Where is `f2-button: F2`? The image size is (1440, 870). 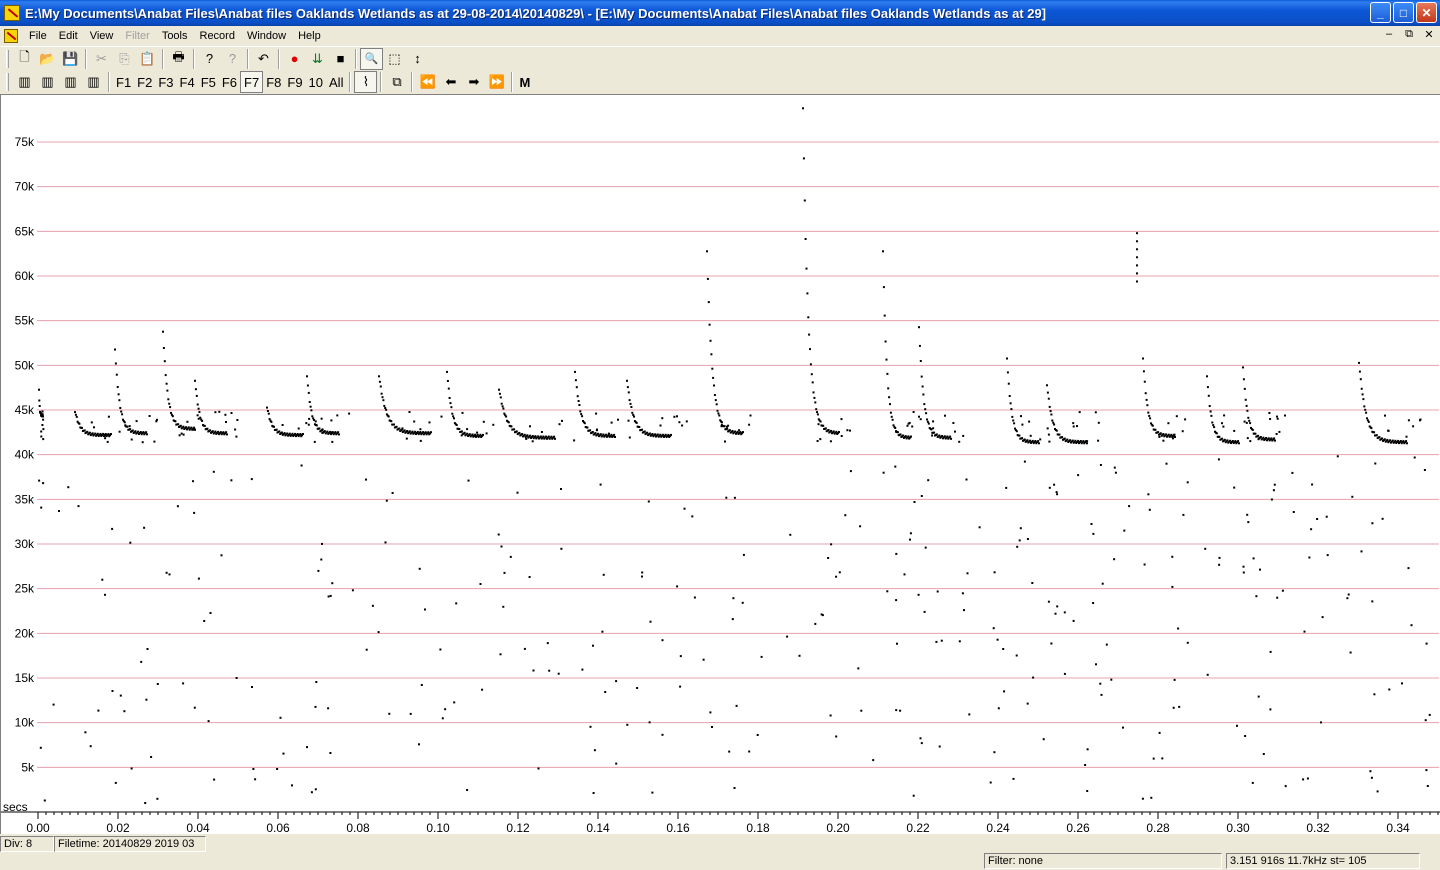 f2-button: F2 is located at coordinates (144, 82).